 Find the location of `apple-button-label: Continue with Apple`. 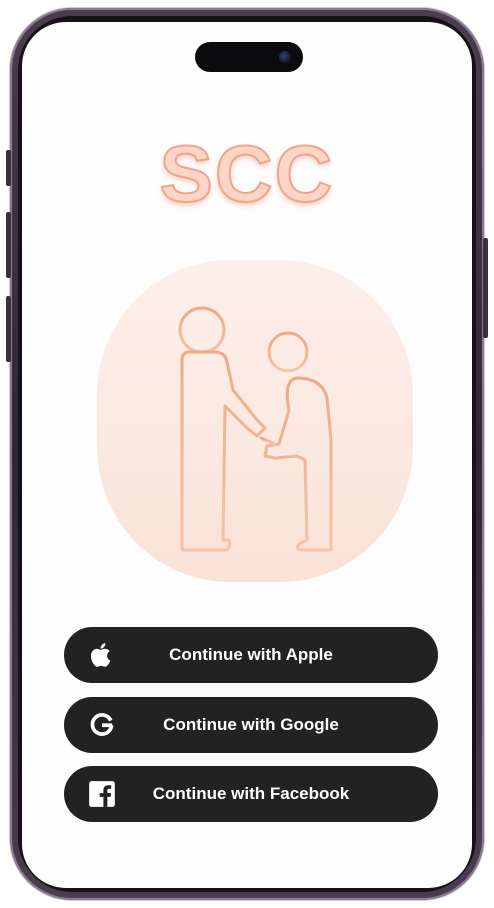

apple-button-label: Continue with Apple is located at coordinates (251, 654).